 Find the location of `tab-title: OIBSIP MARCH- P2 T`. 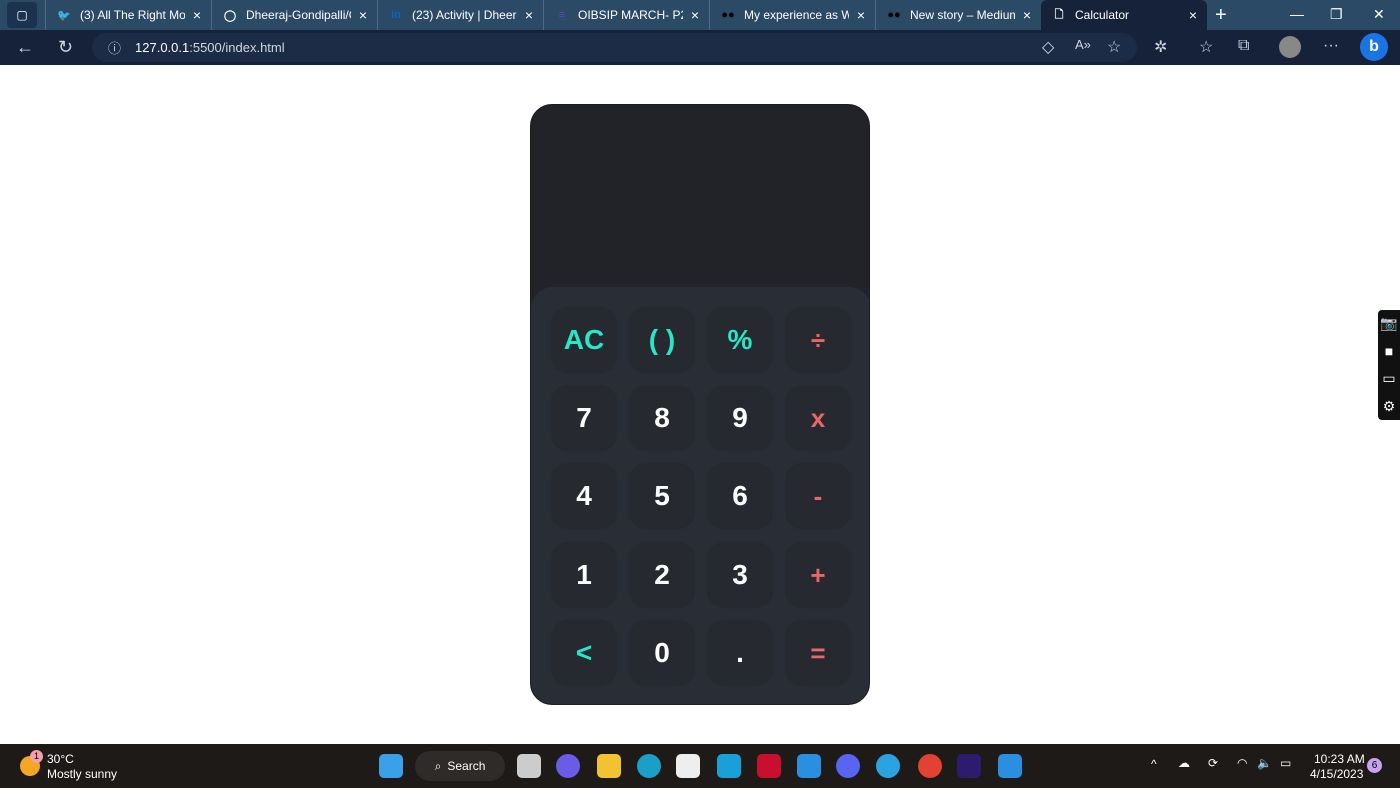

tab-title: OIBSIP MARCH- P2 T is located at coordinates (630, 15).